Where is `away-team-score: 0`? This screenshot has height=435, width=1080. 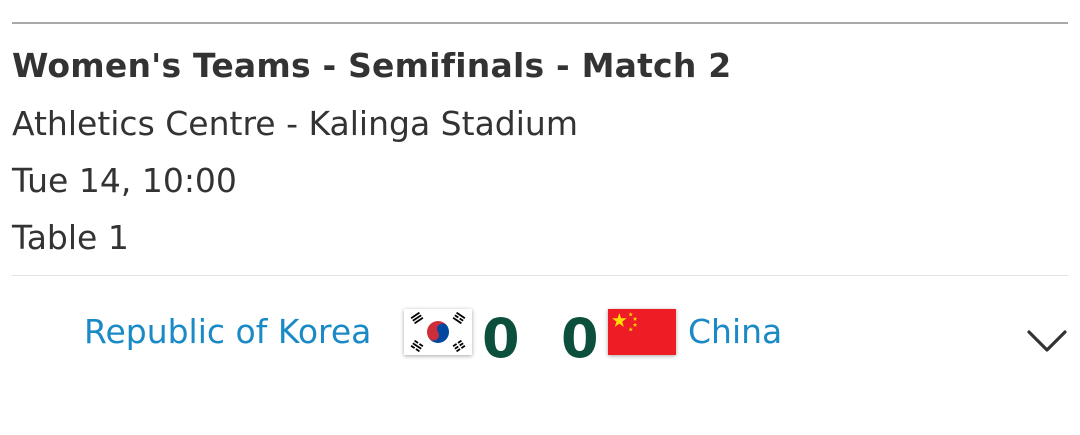 away-team-score: 0 is located at coordinates (580, 338).